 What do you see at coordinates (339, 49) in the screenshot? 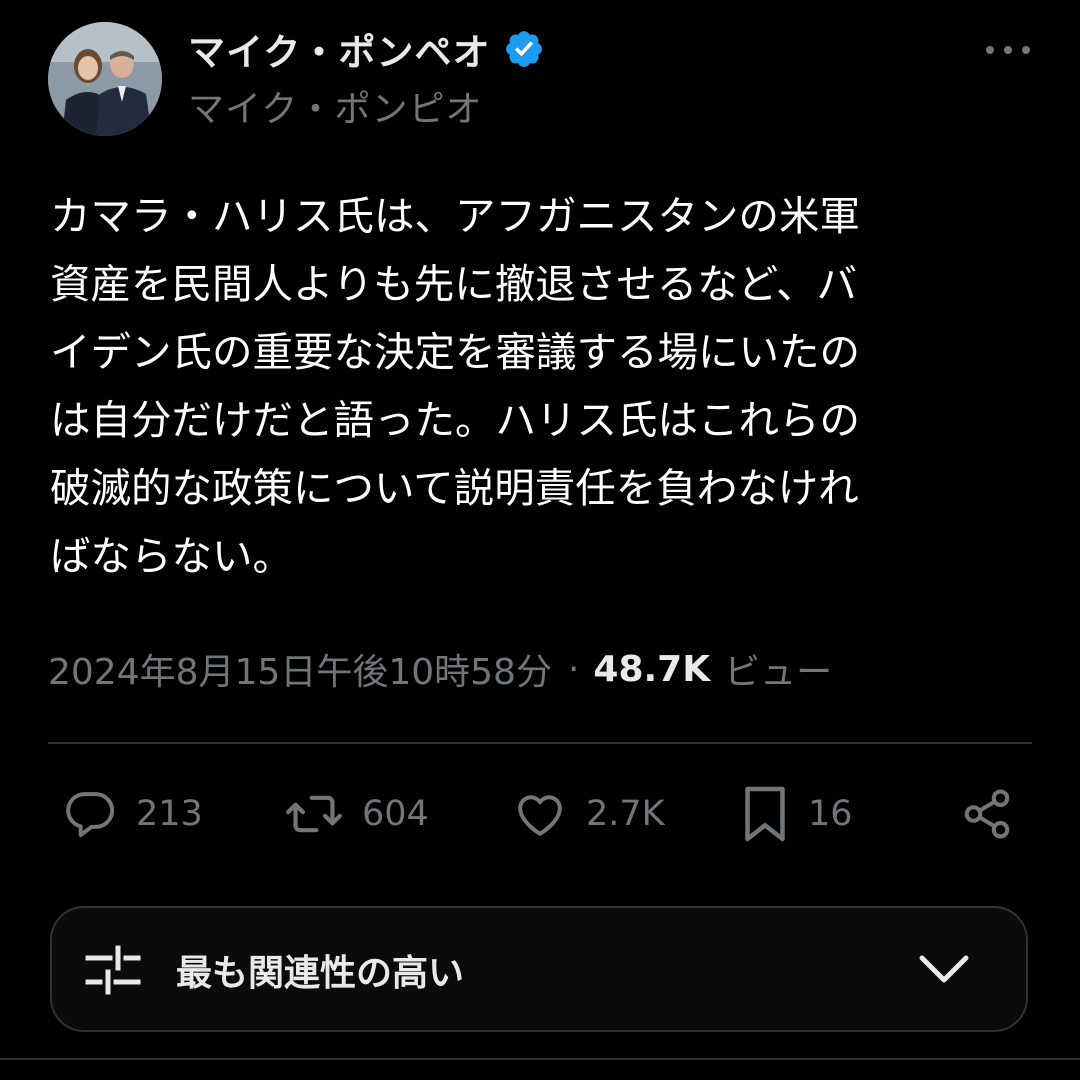
I see `display-name: マイク・ポンペオ` at bounding box center [339, 49].